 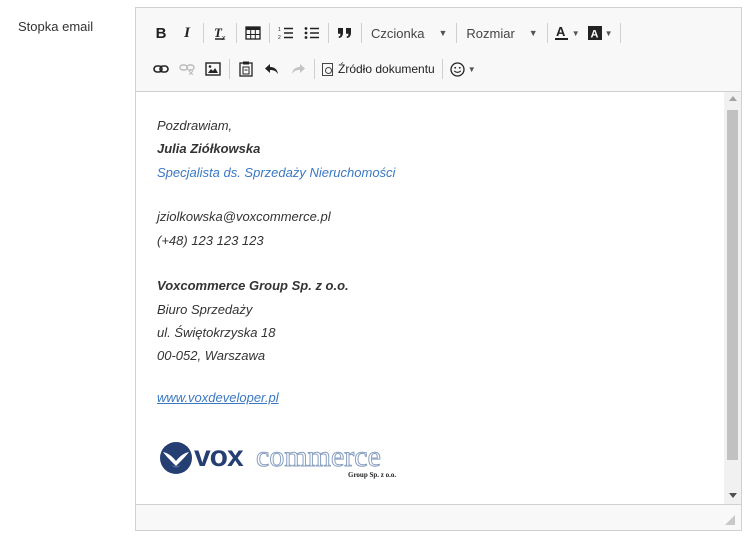 I want to click on unlink-button, so click(x=187, y=69).